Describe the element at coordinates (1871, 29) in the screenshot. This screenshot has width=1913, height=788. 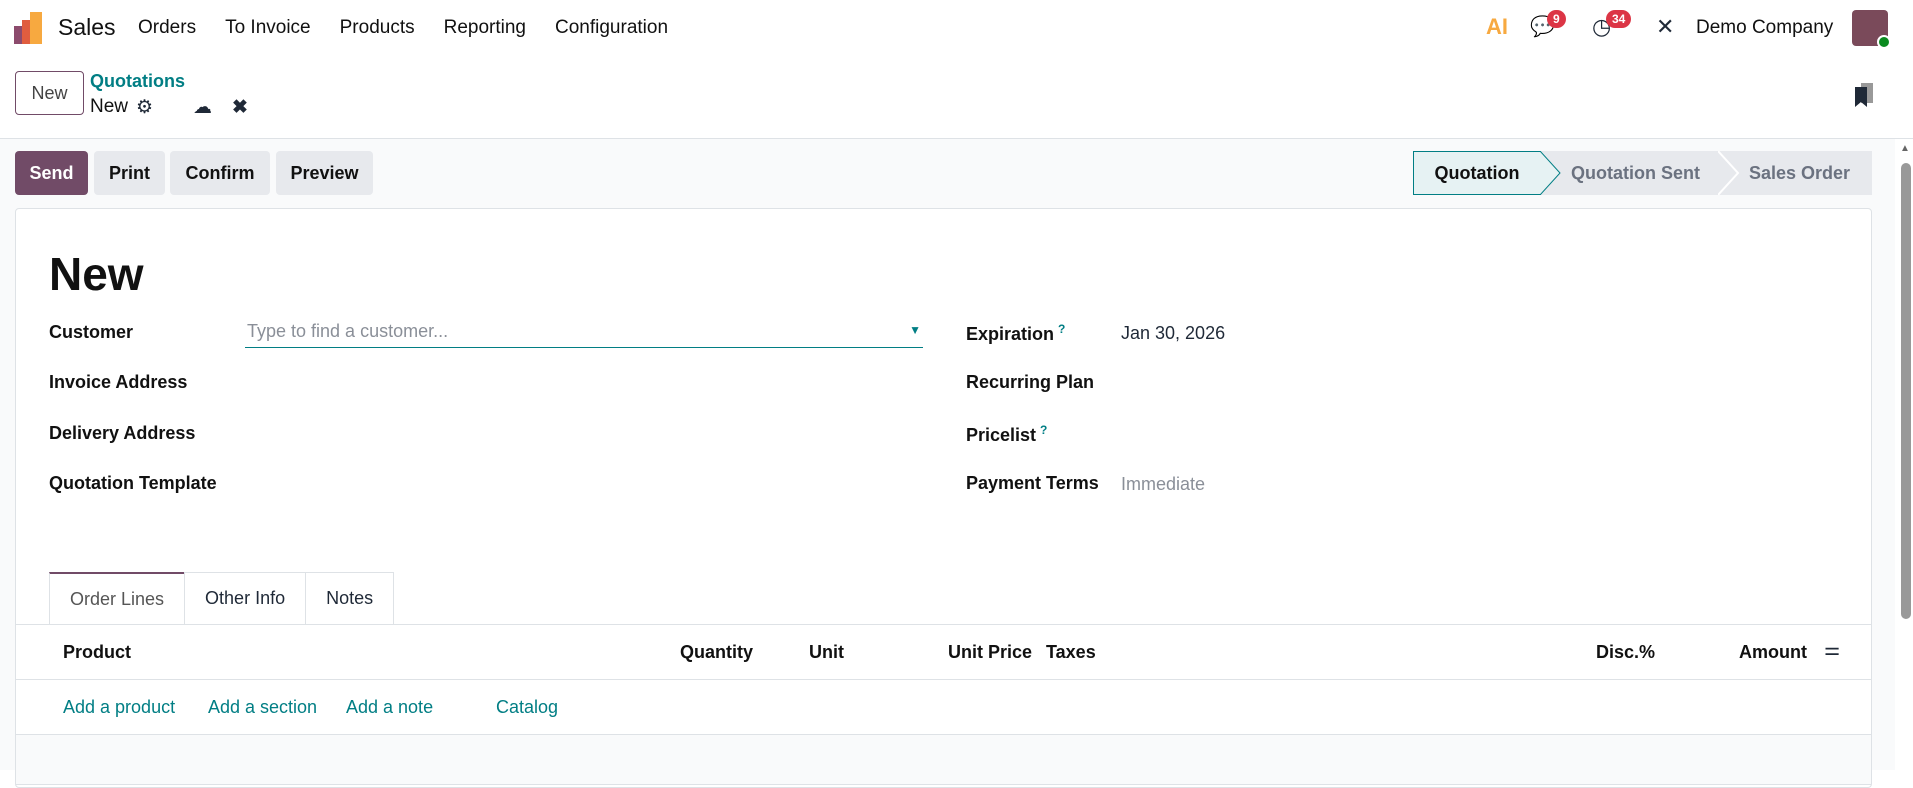
I see `avatar` at that location.